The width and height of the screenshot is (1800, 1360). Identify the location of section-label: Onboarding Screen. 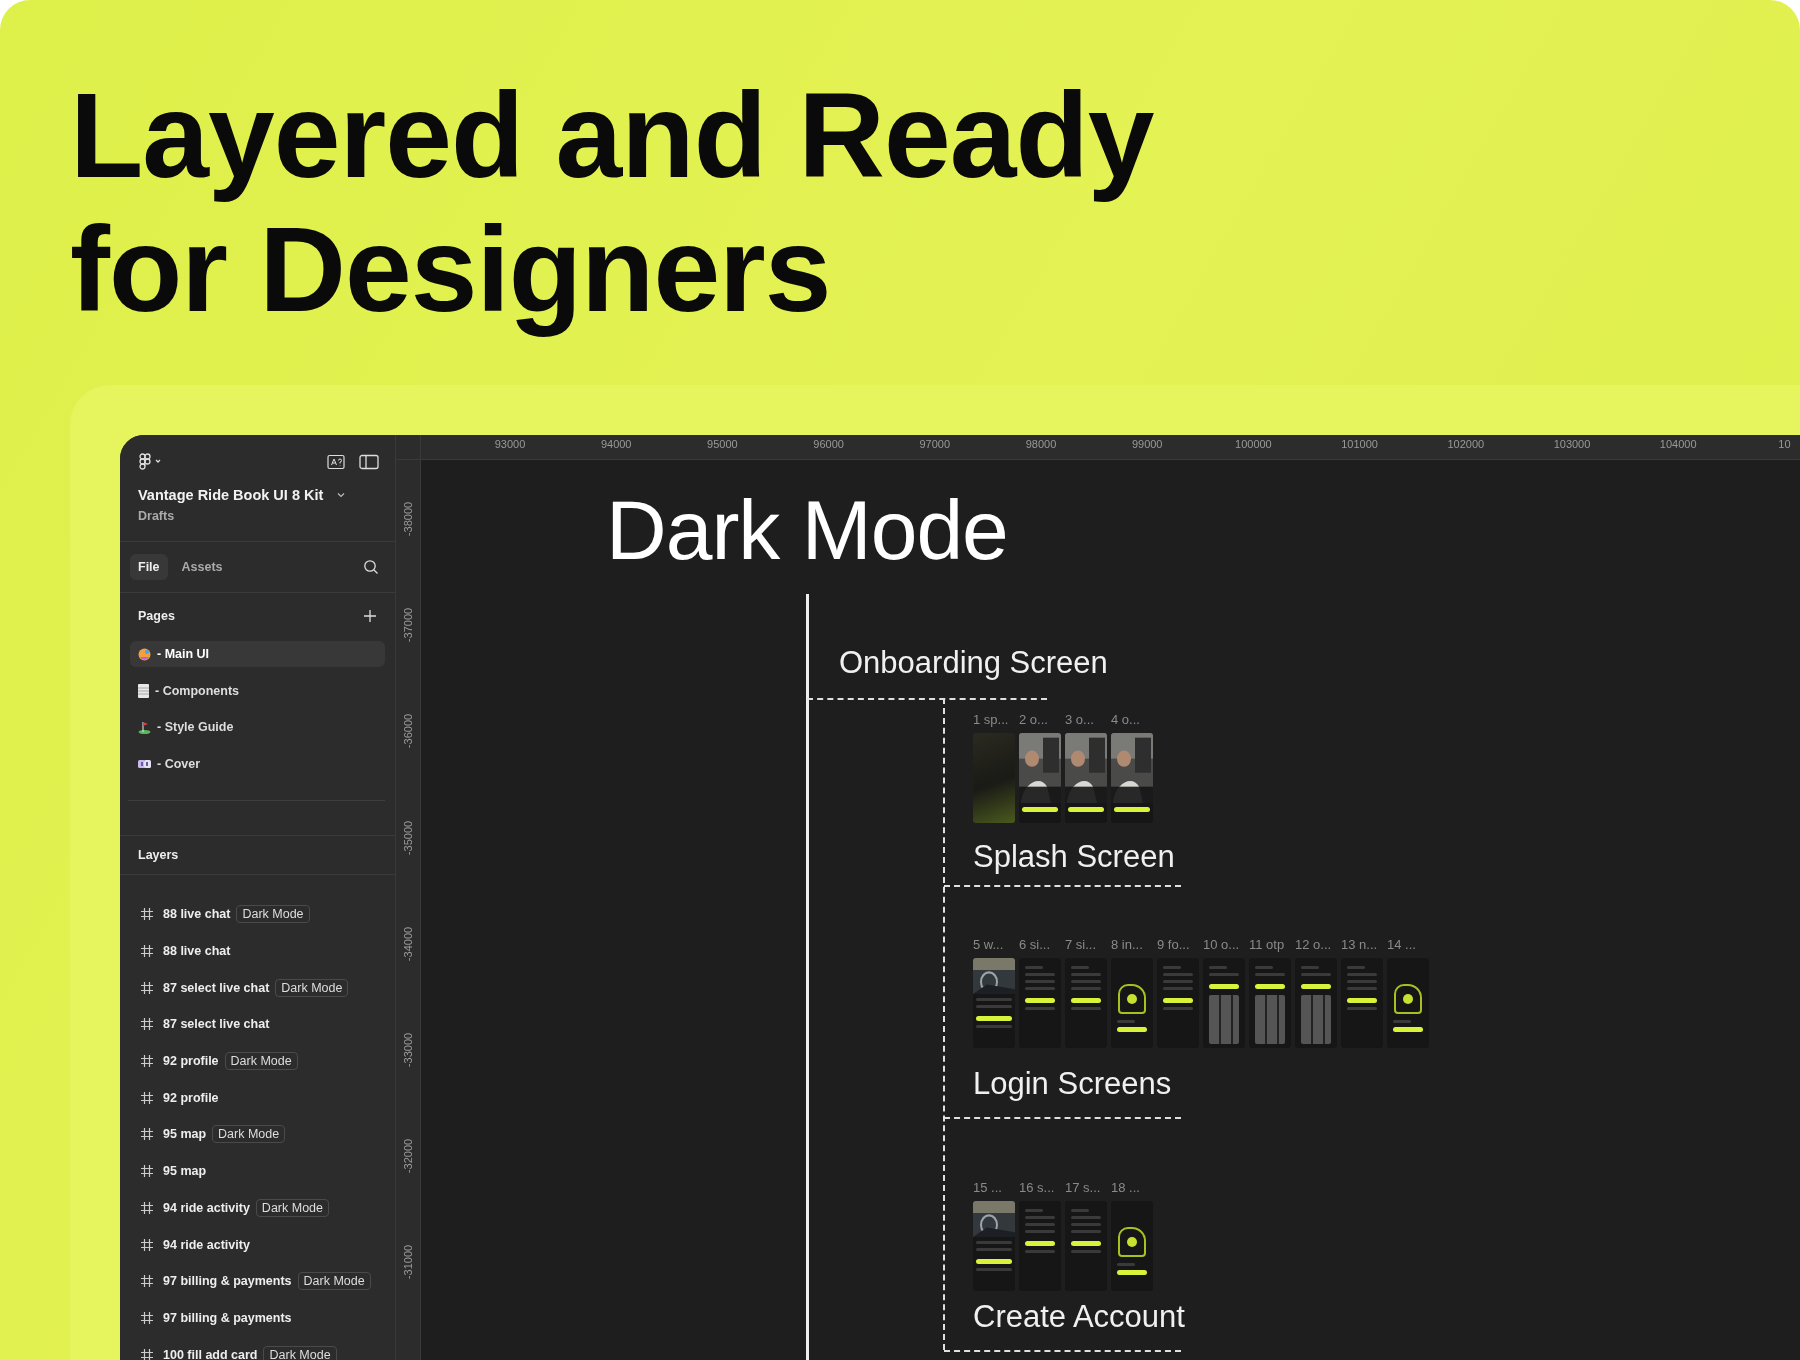
(973, 663).